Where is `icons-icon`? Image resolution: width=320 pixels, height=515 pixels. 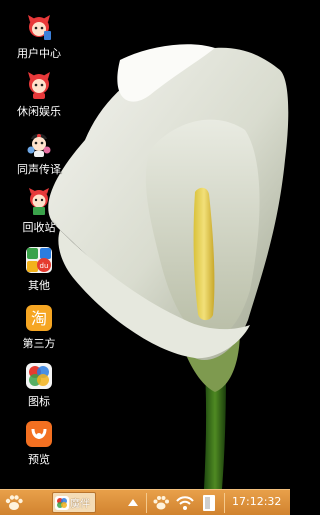
icons-icon is located at coordinates (39, 376).